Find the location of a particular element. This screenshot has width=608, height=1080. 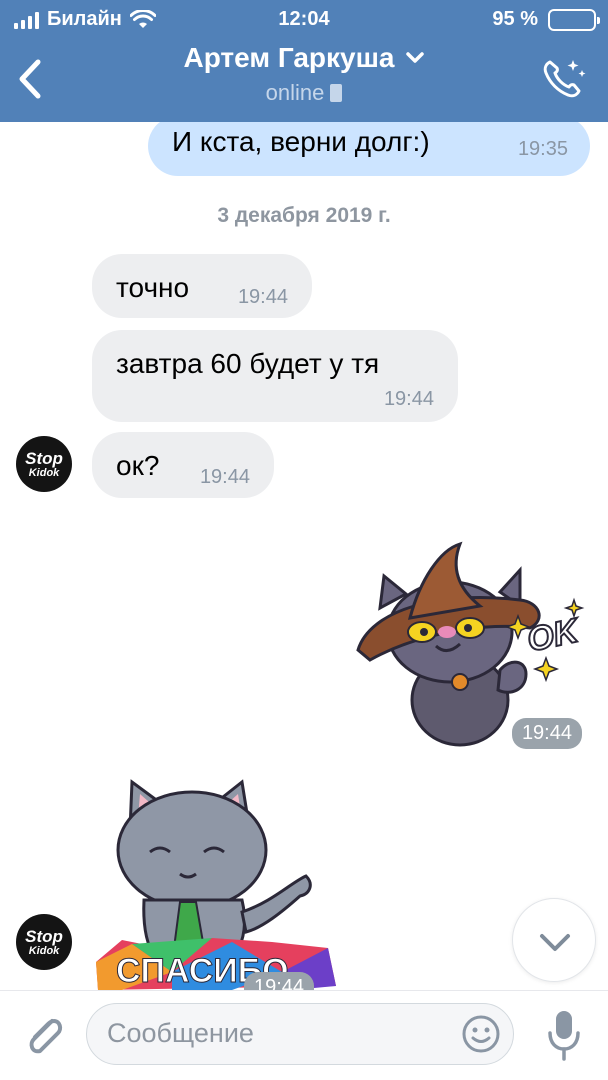

call-icon is located at coordinates (564, 78).